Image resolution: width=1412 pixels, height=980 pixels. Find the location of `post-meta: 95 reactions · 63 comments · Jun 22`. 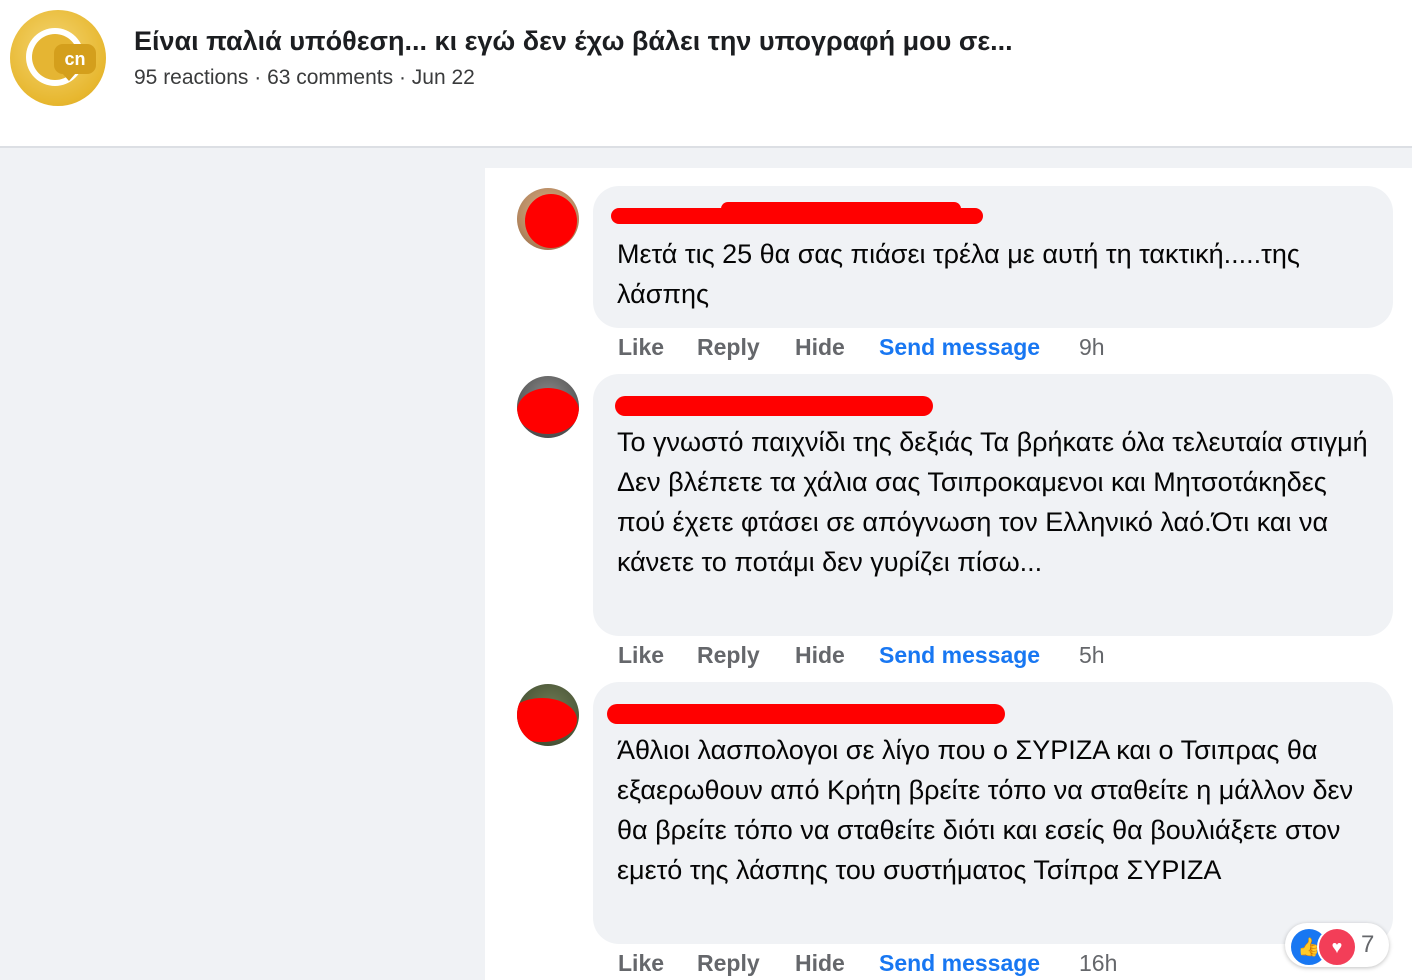

post-meta: 95 reactions · 63 comments · Jun 22 is located at coordinates (304, 78).